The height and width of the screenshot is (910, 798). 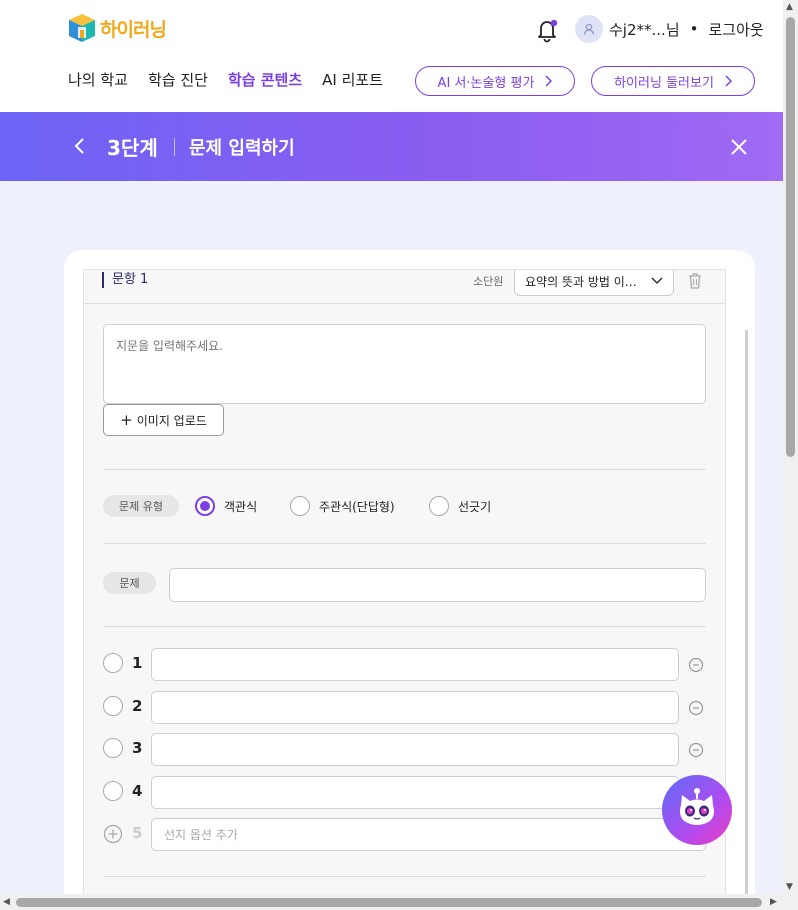 I want to click on option-number: 3, so click(x=137, y=748).